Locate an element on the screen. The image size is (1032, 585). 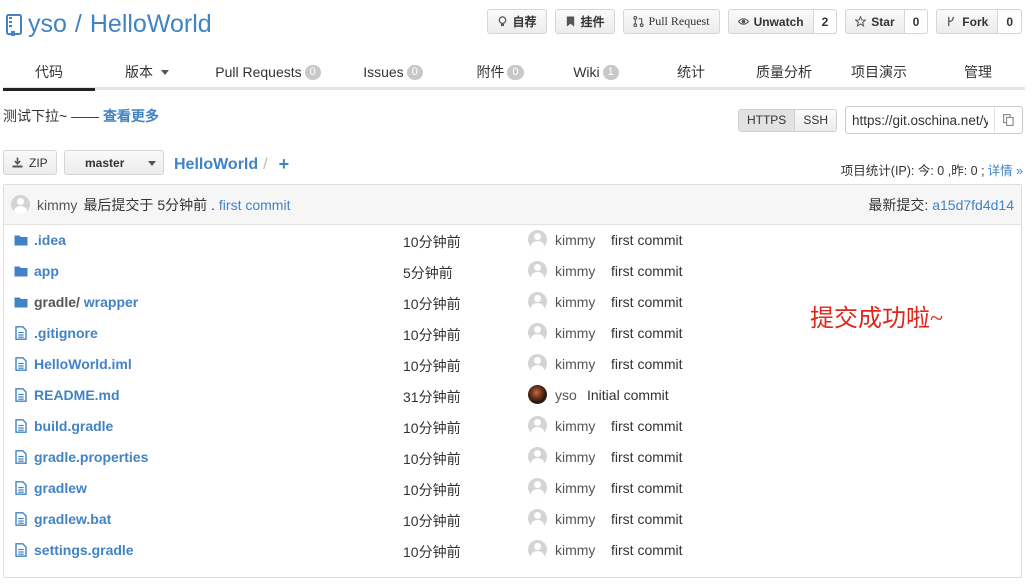
clone-panel: HTTPS SSH is located at coordinates (880, 120).